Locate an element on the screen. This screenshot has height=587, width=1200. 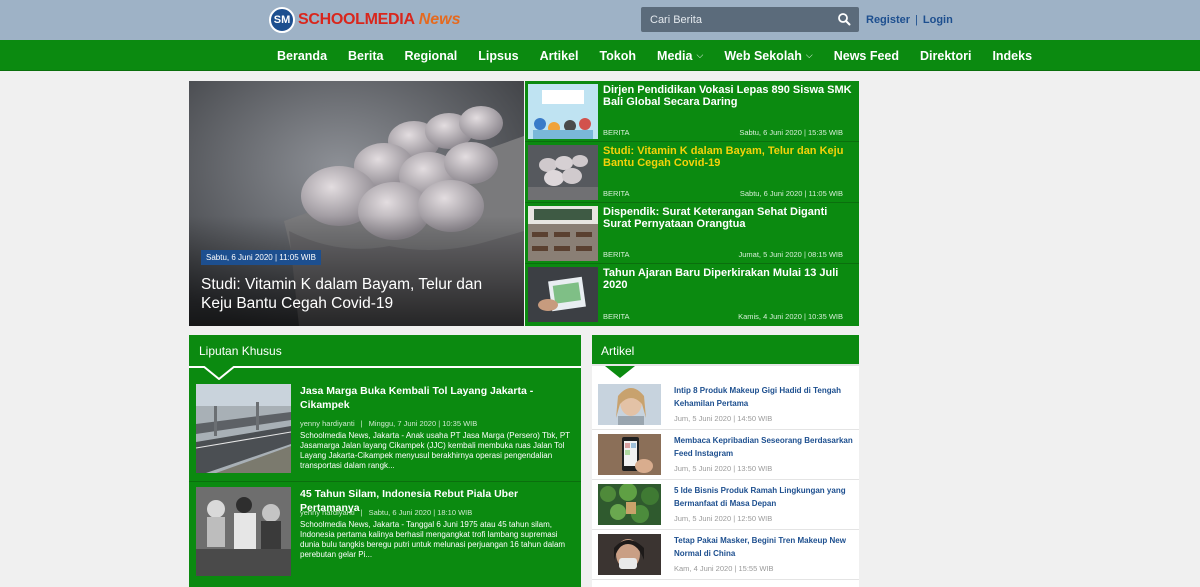
nav-item-artikel: Artikel is located at coordinates (559, 56).